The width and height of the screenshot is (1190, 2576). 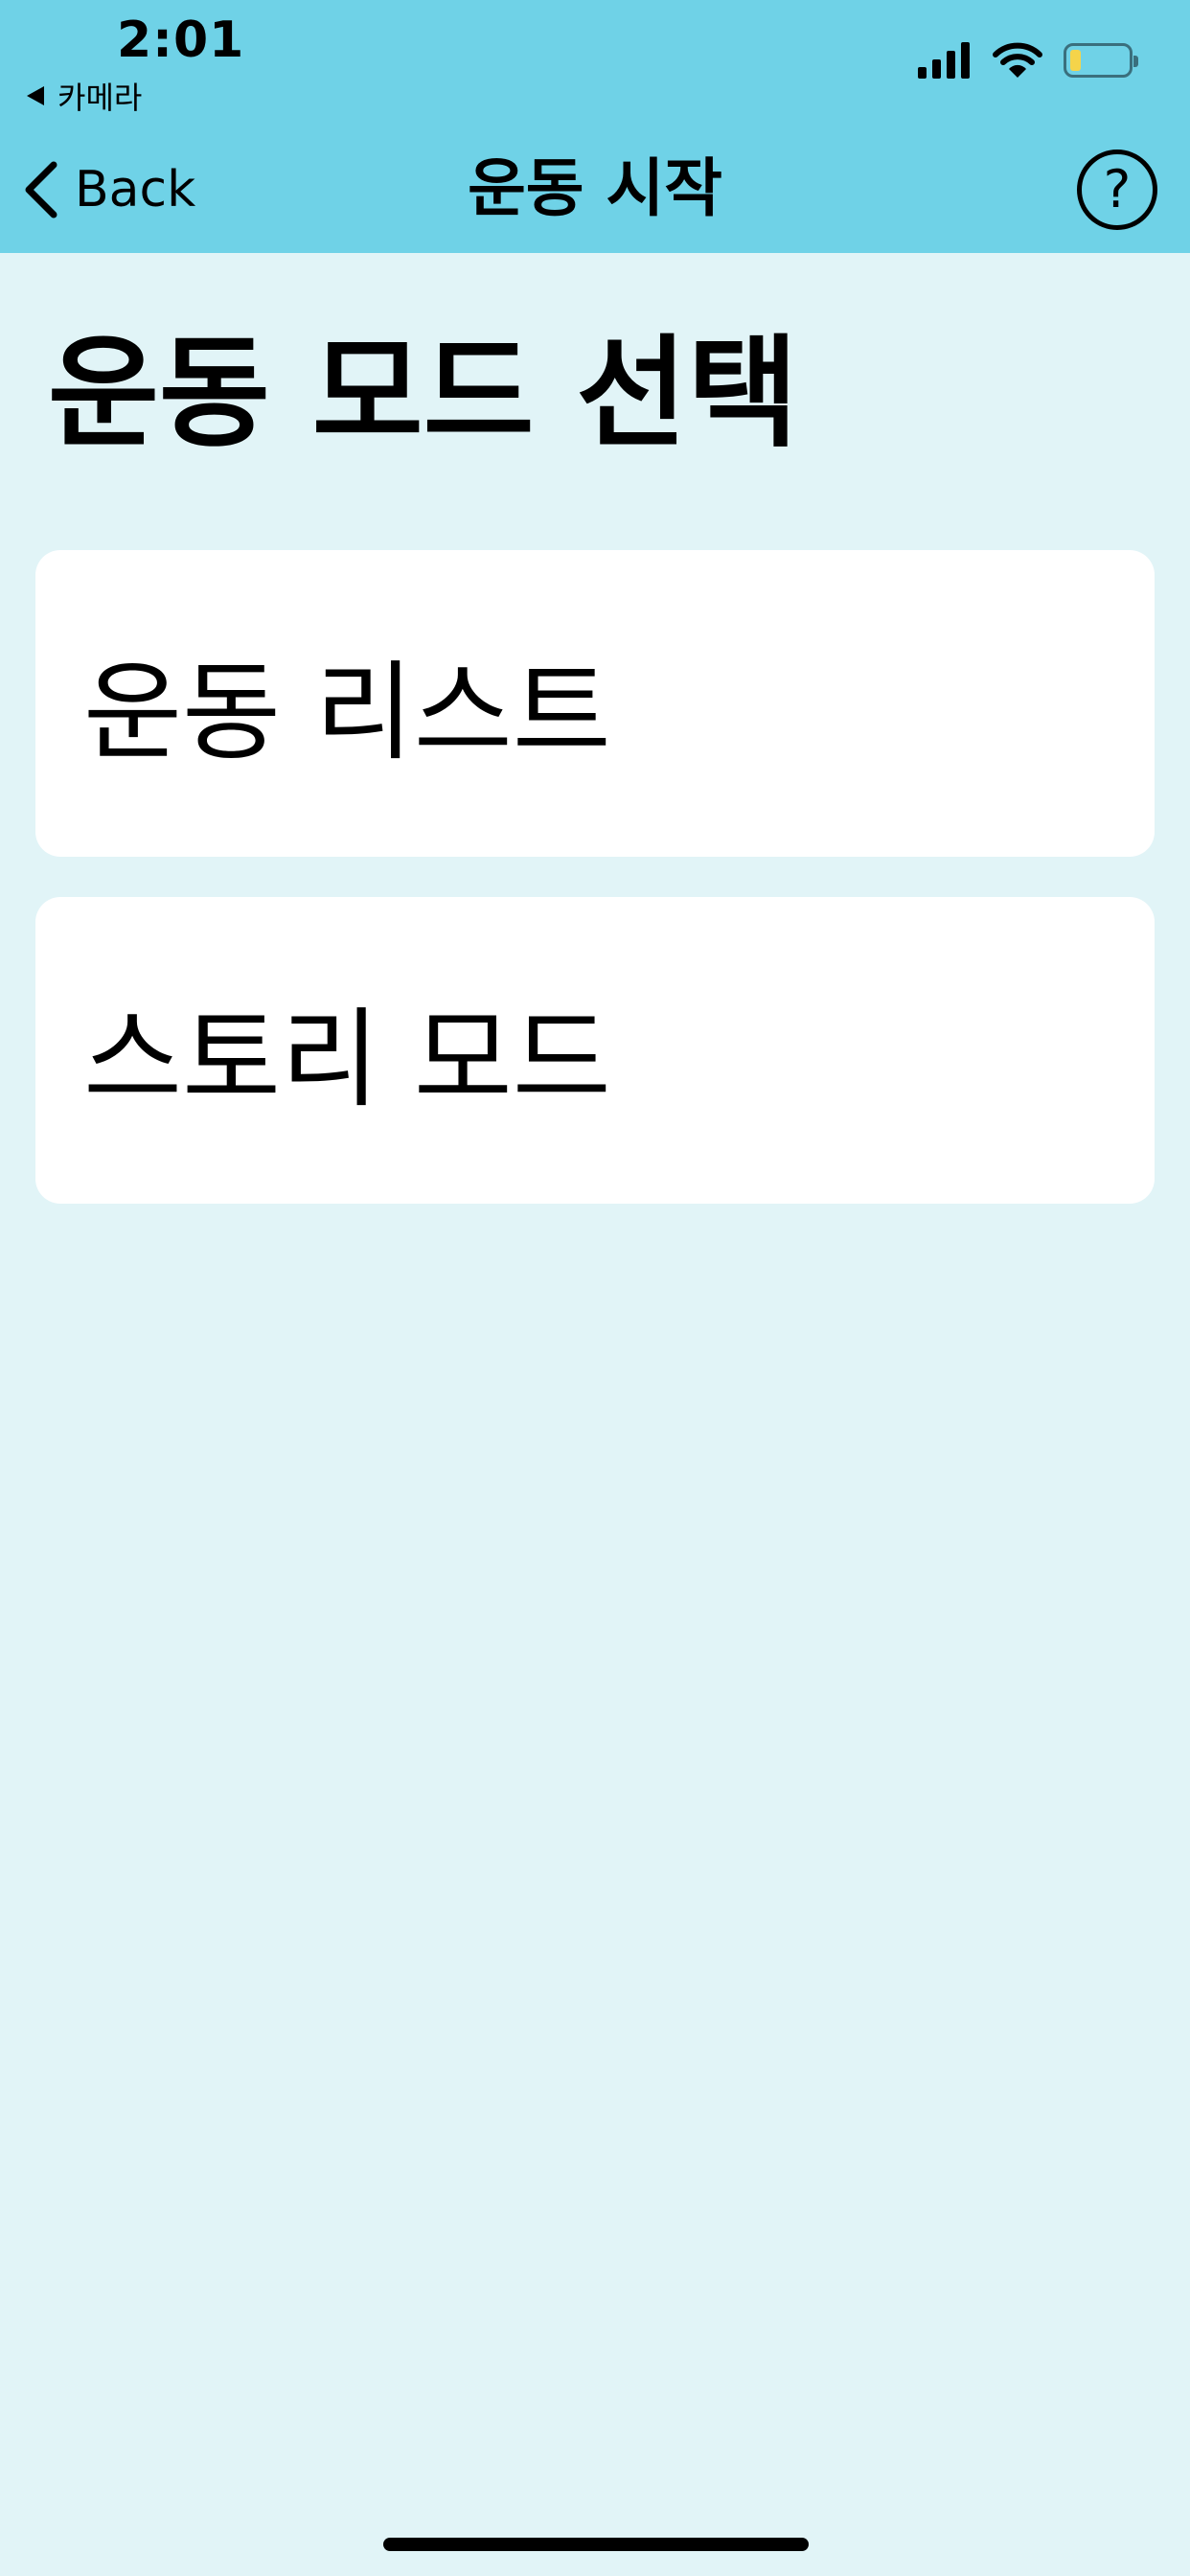 I want to click on mode-card-label: 운동 리스트, so click(x=347, y=713).